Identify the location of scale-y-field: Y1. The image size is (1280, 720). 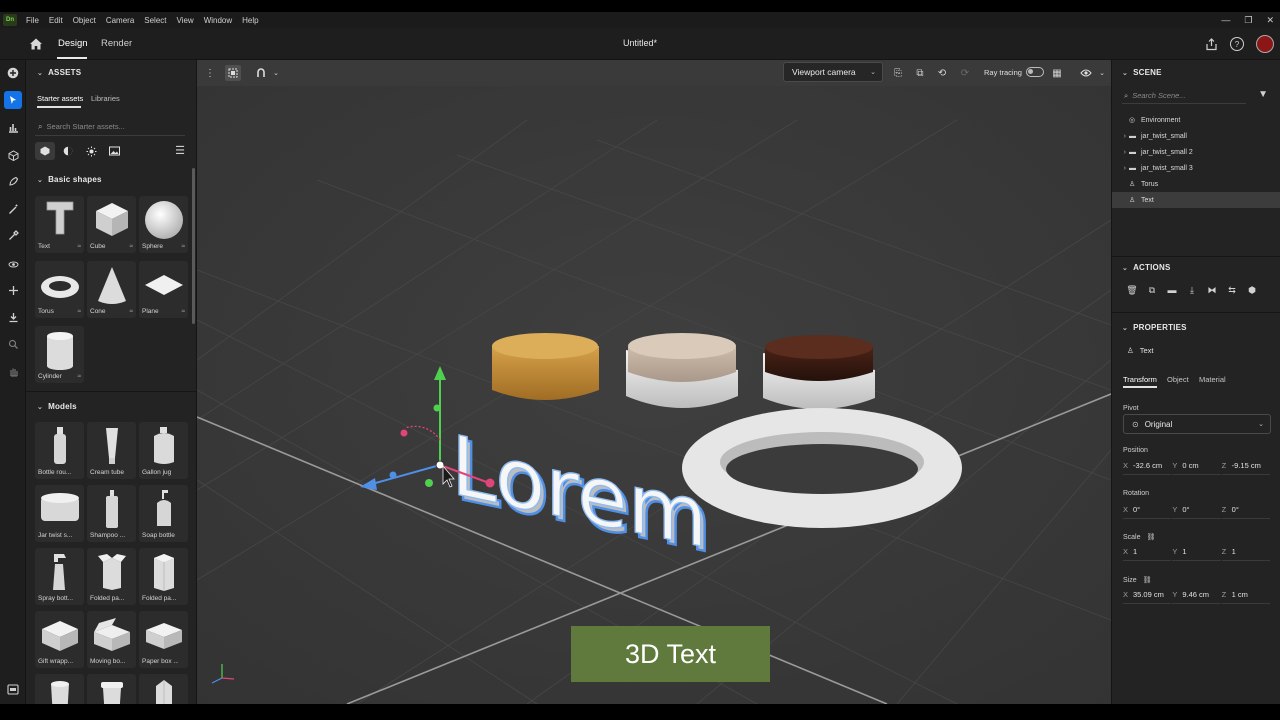
(1196, 554).